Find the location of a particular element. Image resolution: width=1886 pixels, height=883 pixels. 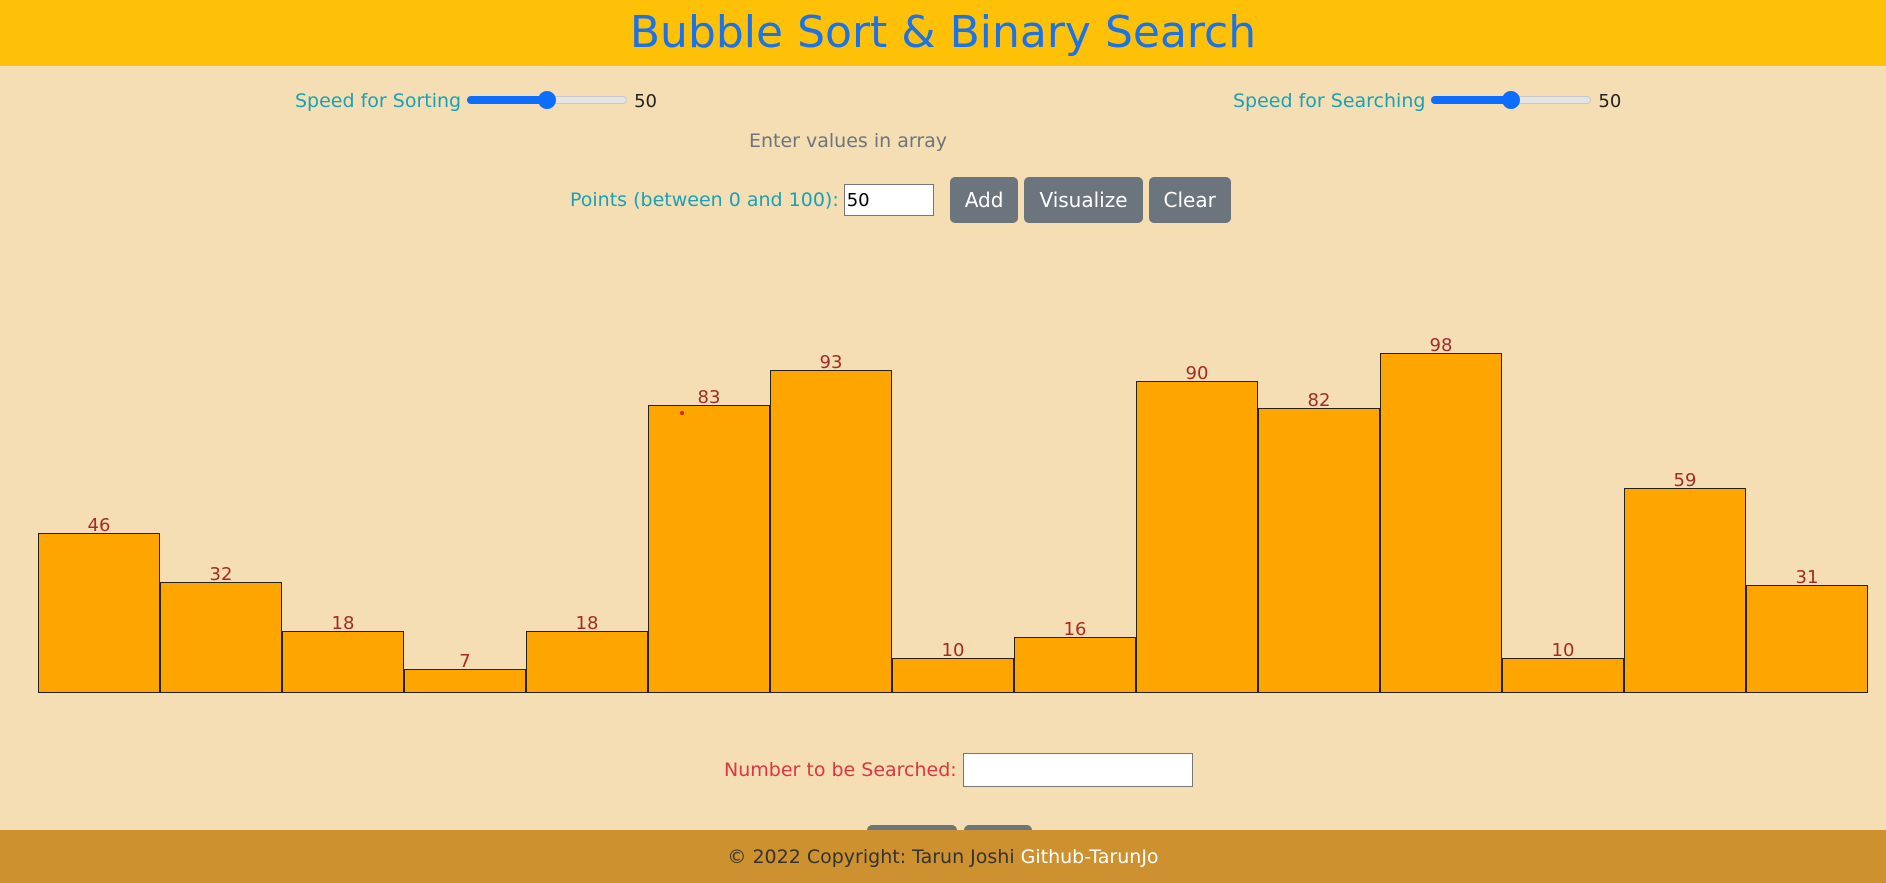

bar-value-label: 98 is located at coordinates (1441, 345).